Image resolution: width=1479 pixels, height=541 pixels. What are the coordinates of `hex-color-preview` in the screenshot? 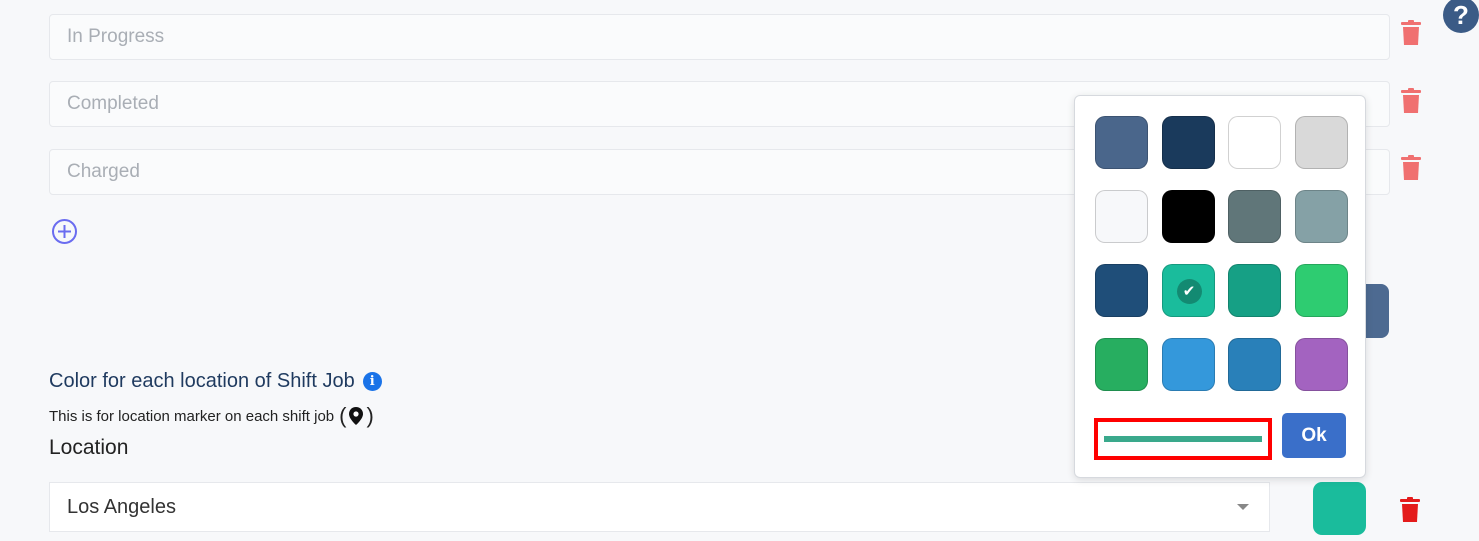 It's located at (1183, 439).